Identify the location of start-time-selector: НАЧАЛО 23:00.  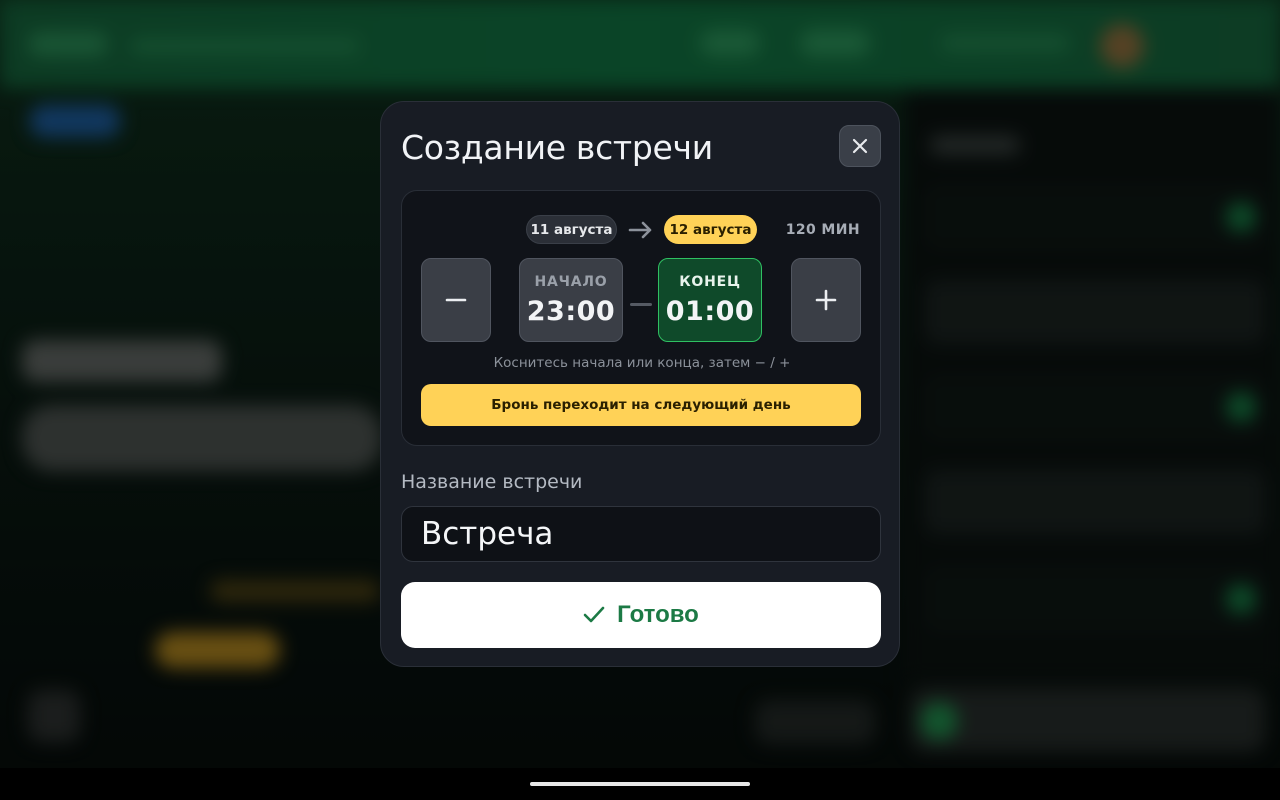
(571, 300).